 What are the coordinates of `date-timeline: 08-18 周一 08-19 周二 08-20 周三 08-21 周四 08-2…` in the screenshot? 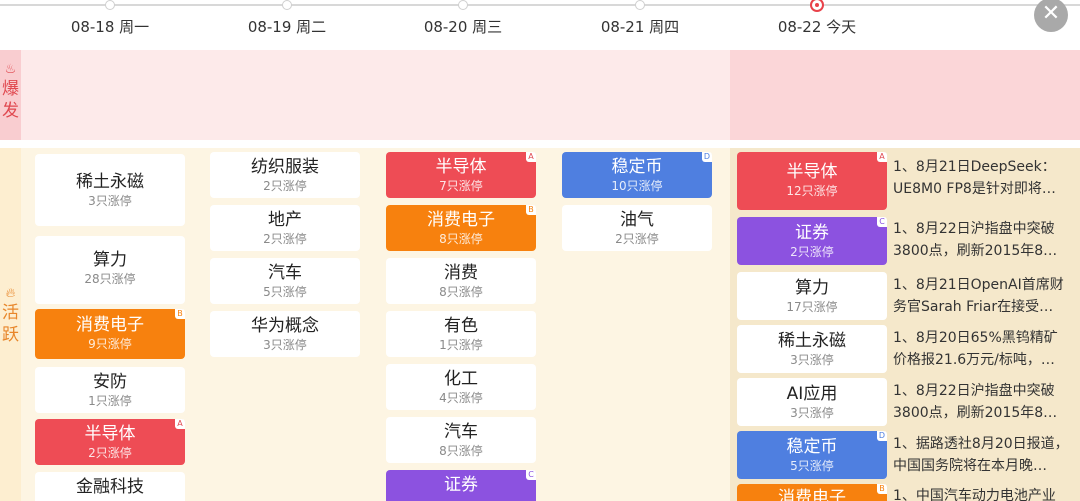 It's located at (540, 24).